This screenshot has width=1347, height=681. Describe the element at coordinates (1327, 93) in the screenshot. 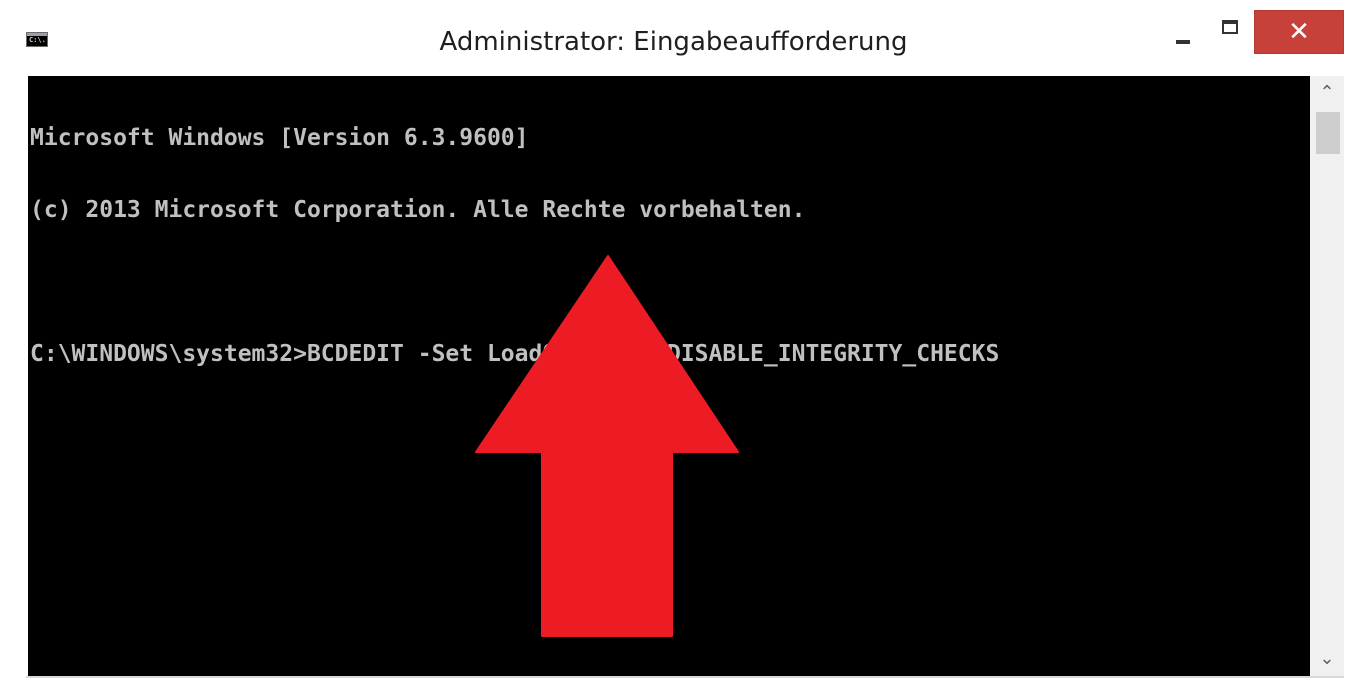

I see `scroll-up-arrow-icon: ⌃` at that location.